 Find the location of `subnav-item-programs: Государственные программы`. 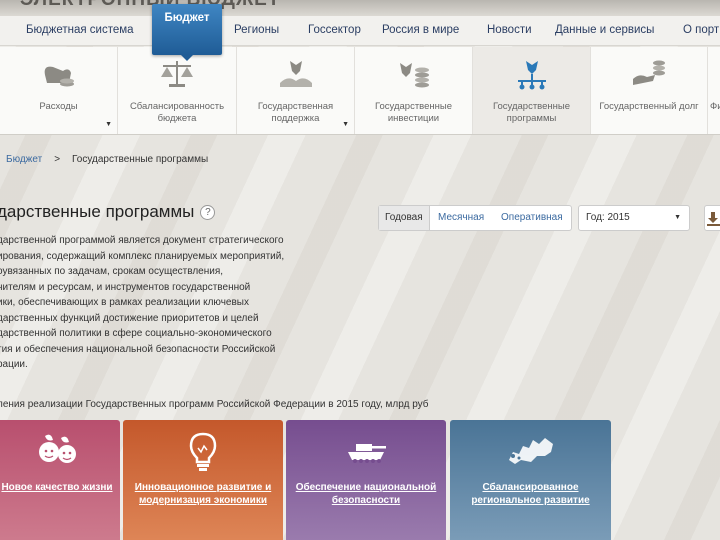

subnav-item-programs: Государственные программы is located at coordinates (532, 90).